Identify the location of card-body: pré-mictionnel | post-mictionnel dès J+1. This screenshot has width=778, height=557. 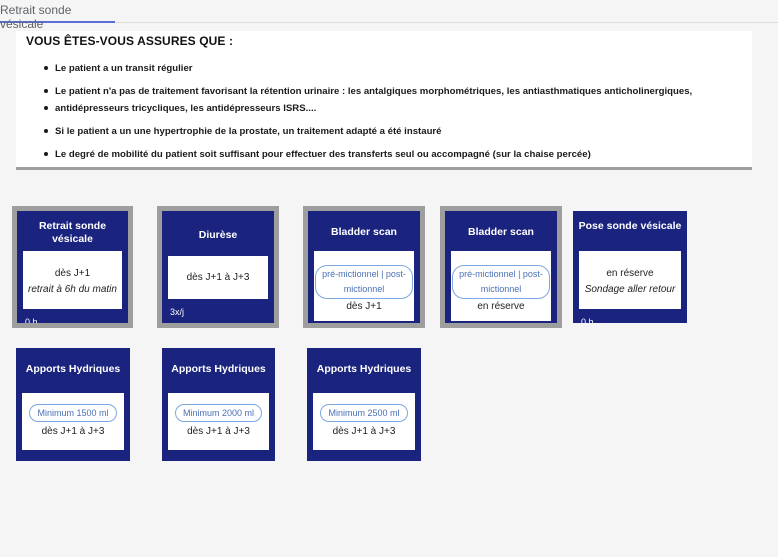
(364, 286).